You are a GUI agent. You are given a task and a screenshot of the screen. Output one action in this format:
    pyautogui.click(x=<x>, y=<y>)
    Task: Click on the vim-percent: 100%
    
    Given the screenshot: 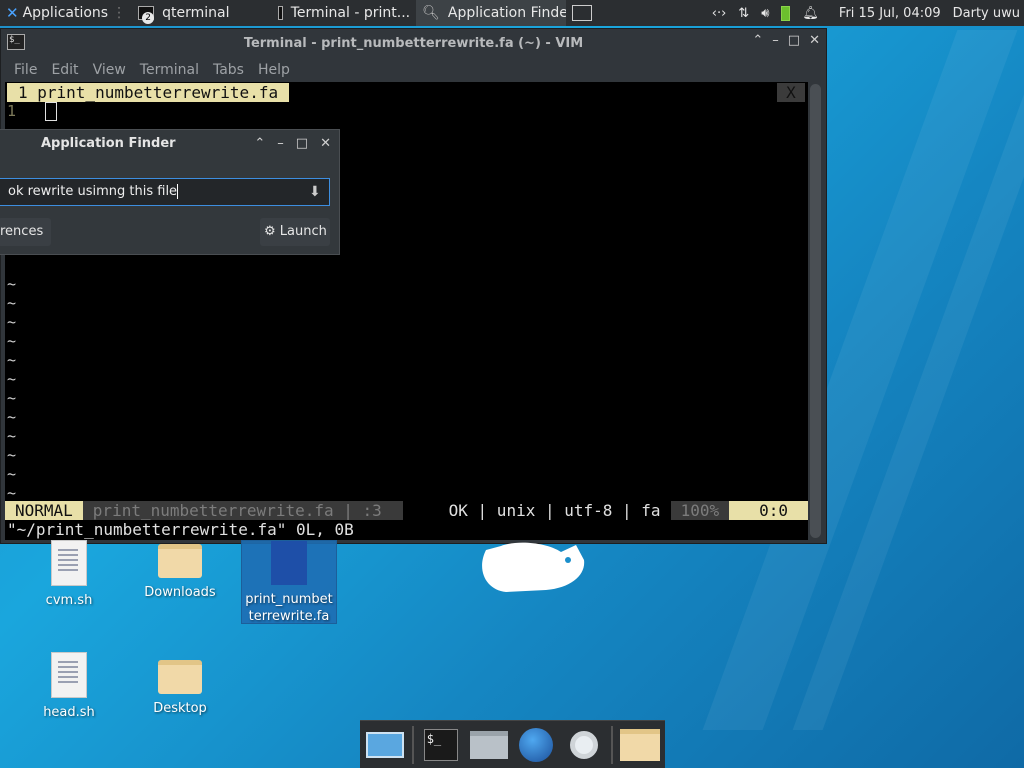 What is the action you would take?
    pyautogui.click(x=700, y=510)
    